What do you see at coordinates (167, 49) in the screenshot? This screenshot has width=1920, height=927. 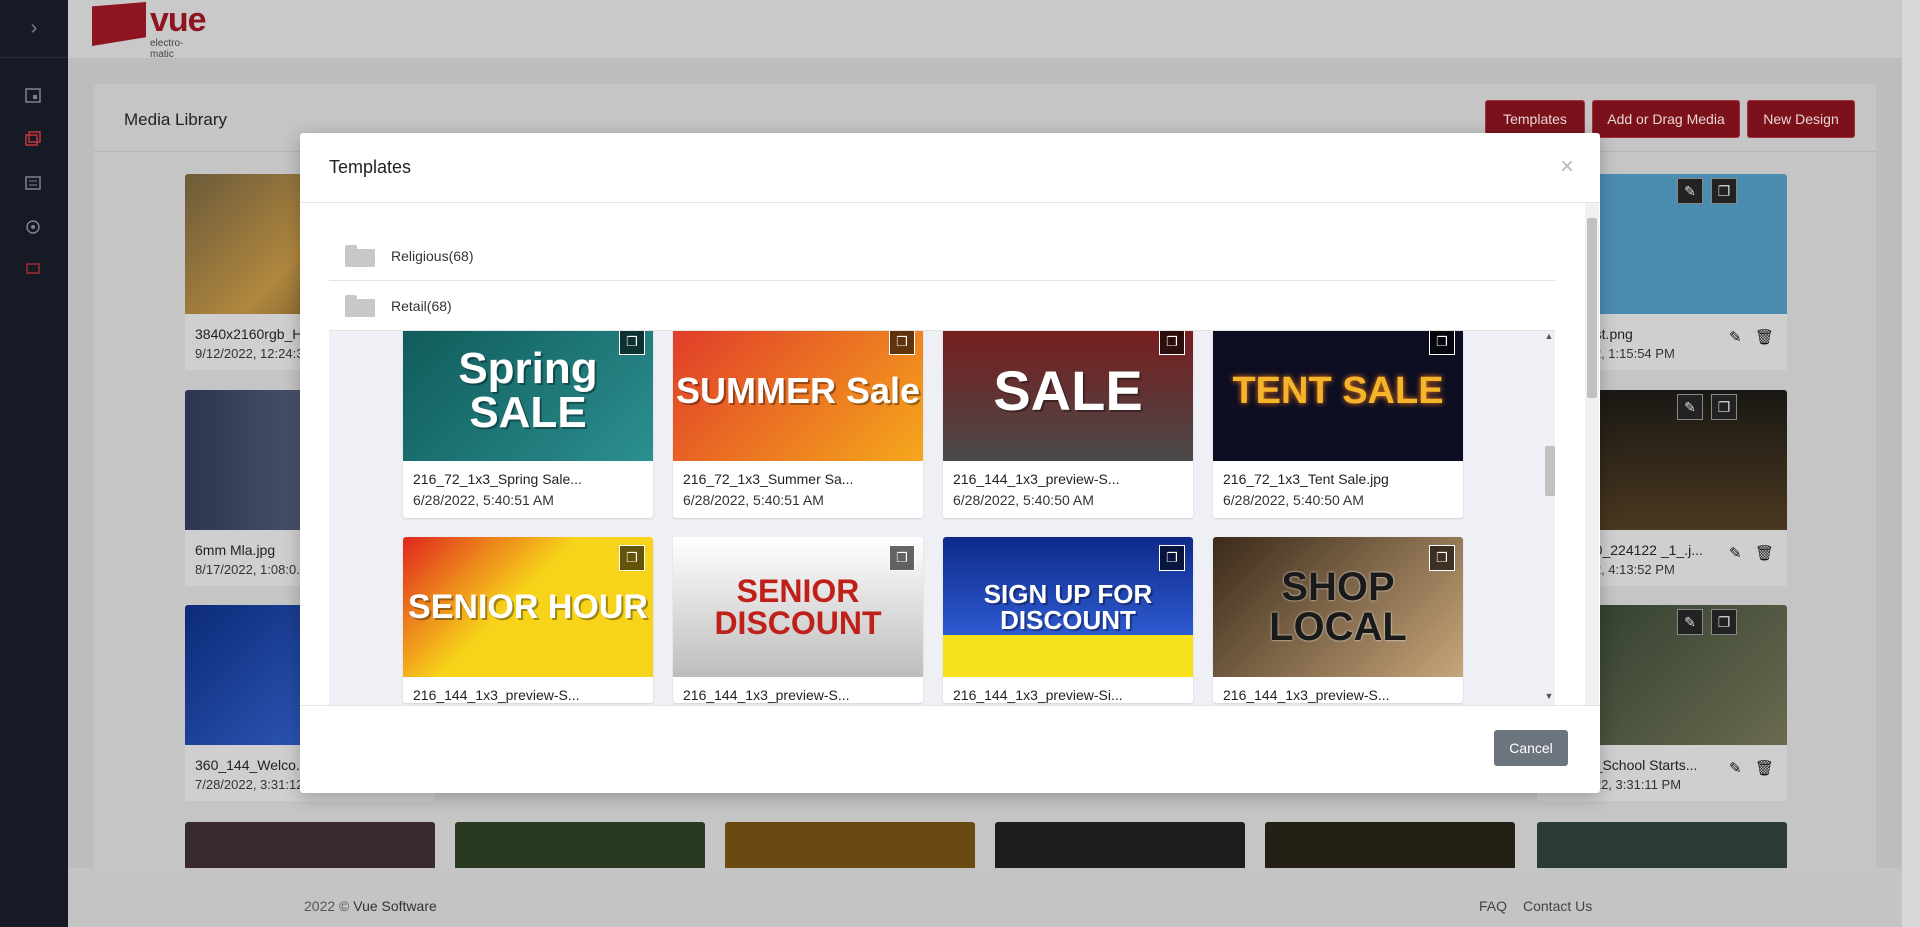 I see `logo-subtitle: electro-matic` at bounding box center [167, 49].